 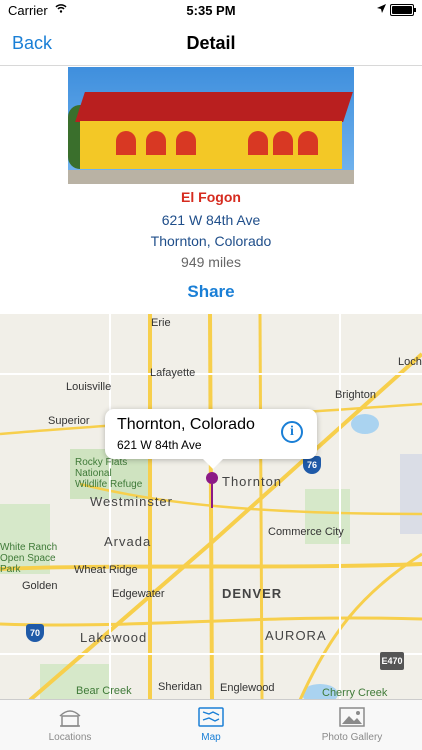 I want to click on map-label-westminster: Westminster, so click(x=131, y=501).